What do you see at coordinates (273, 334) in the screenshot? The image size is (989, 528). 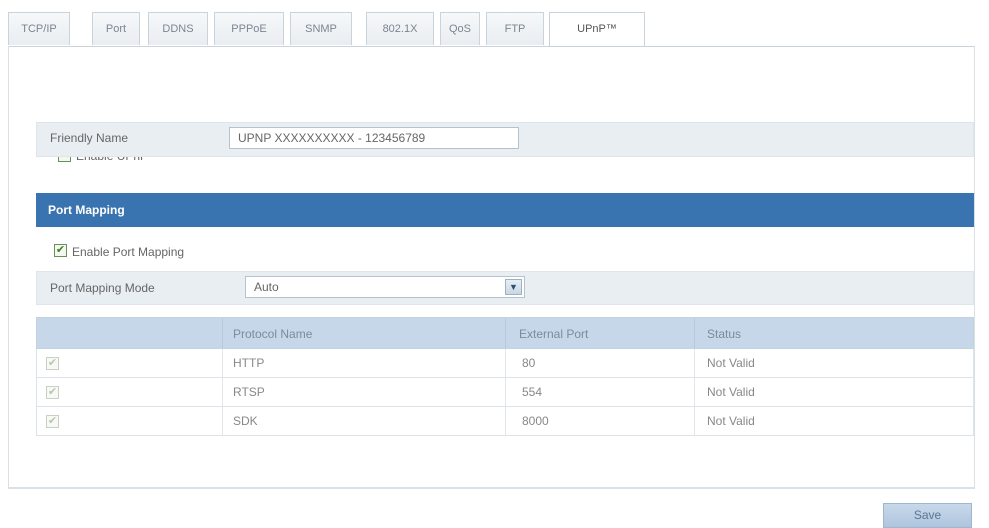 I see `header-protocol-name: Protocol Name` at bounding box center [273, 334].